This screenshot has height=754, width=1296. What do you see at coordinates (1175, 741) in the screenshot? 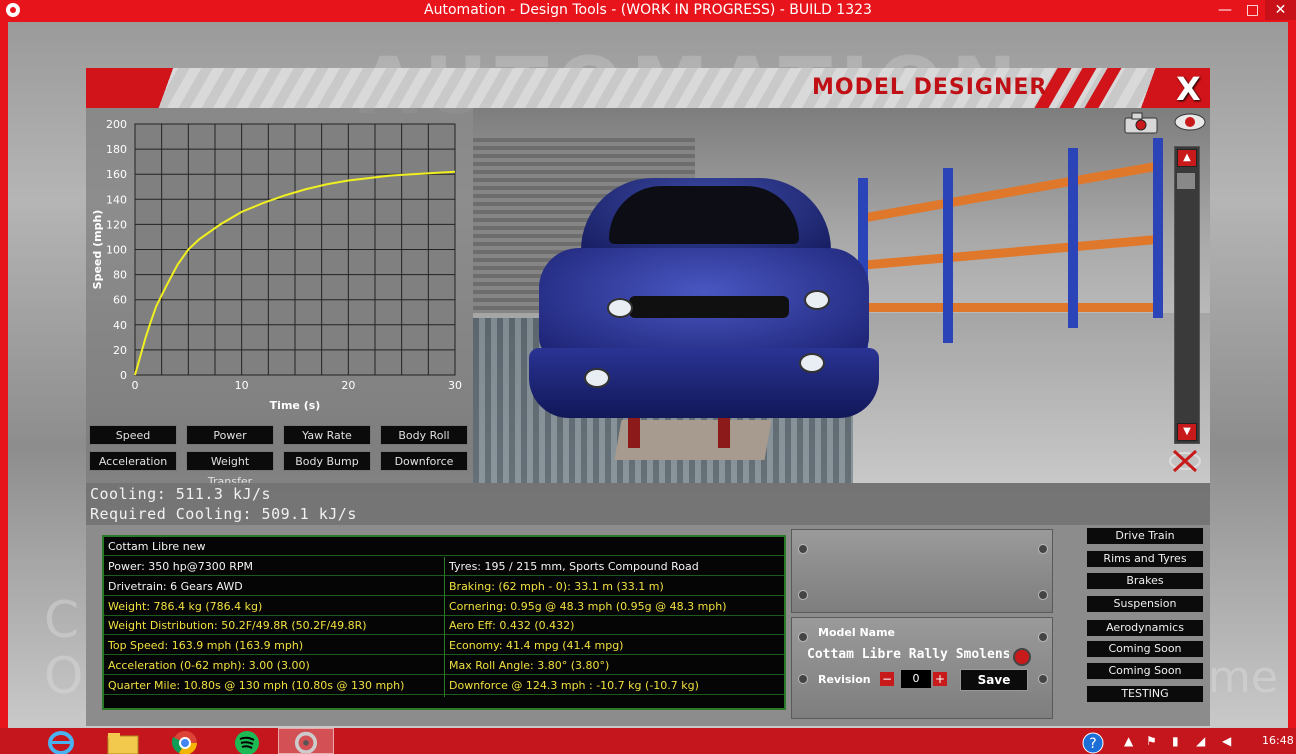
I see `battery-icon: ▮` at bounding box center [1175, 741].